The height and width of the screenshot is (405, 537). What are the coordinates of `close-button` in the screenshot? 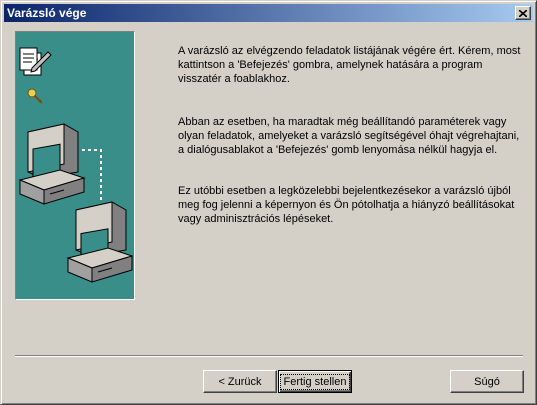 It's located at (523, 13).